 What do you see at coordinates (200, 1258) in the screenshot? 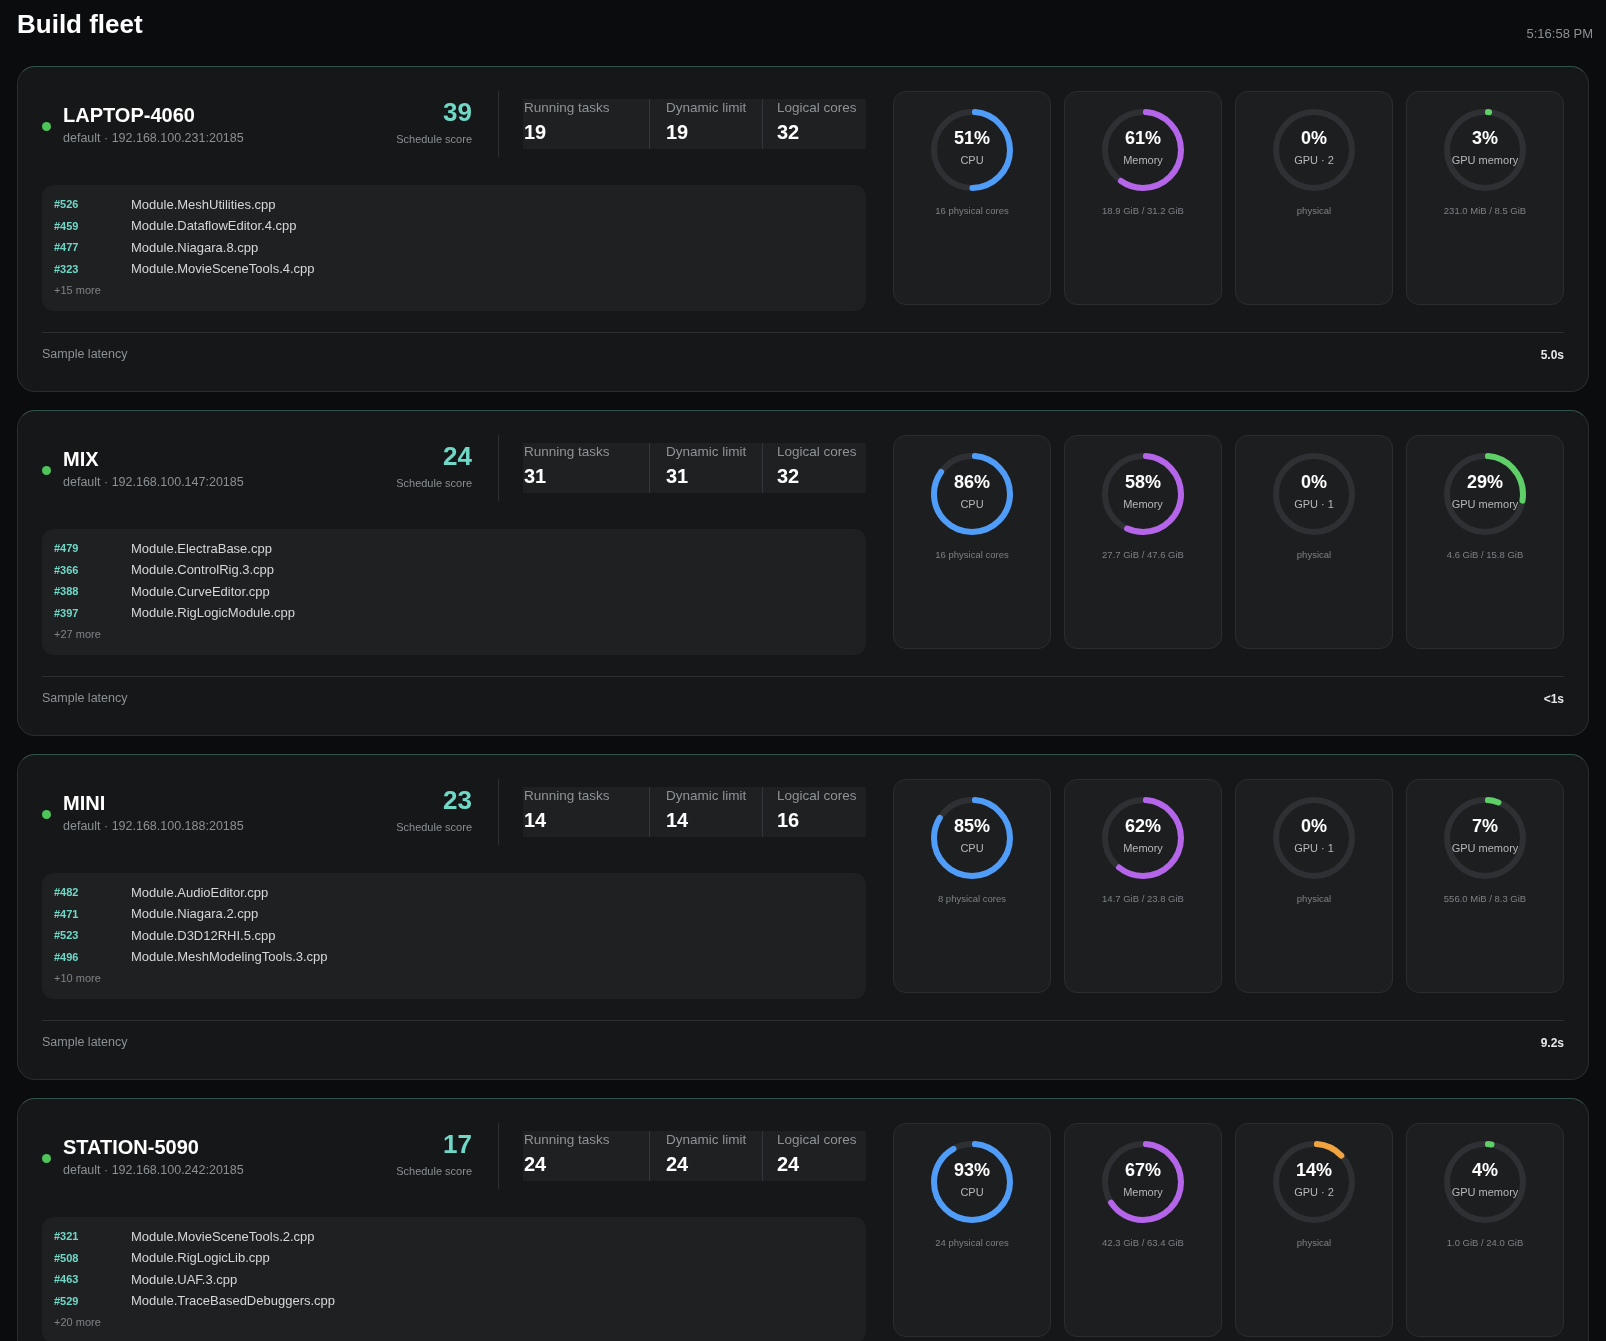
I see `task-file: Module.RigLogicLib.cpp` at bounding box center [200, 1258].